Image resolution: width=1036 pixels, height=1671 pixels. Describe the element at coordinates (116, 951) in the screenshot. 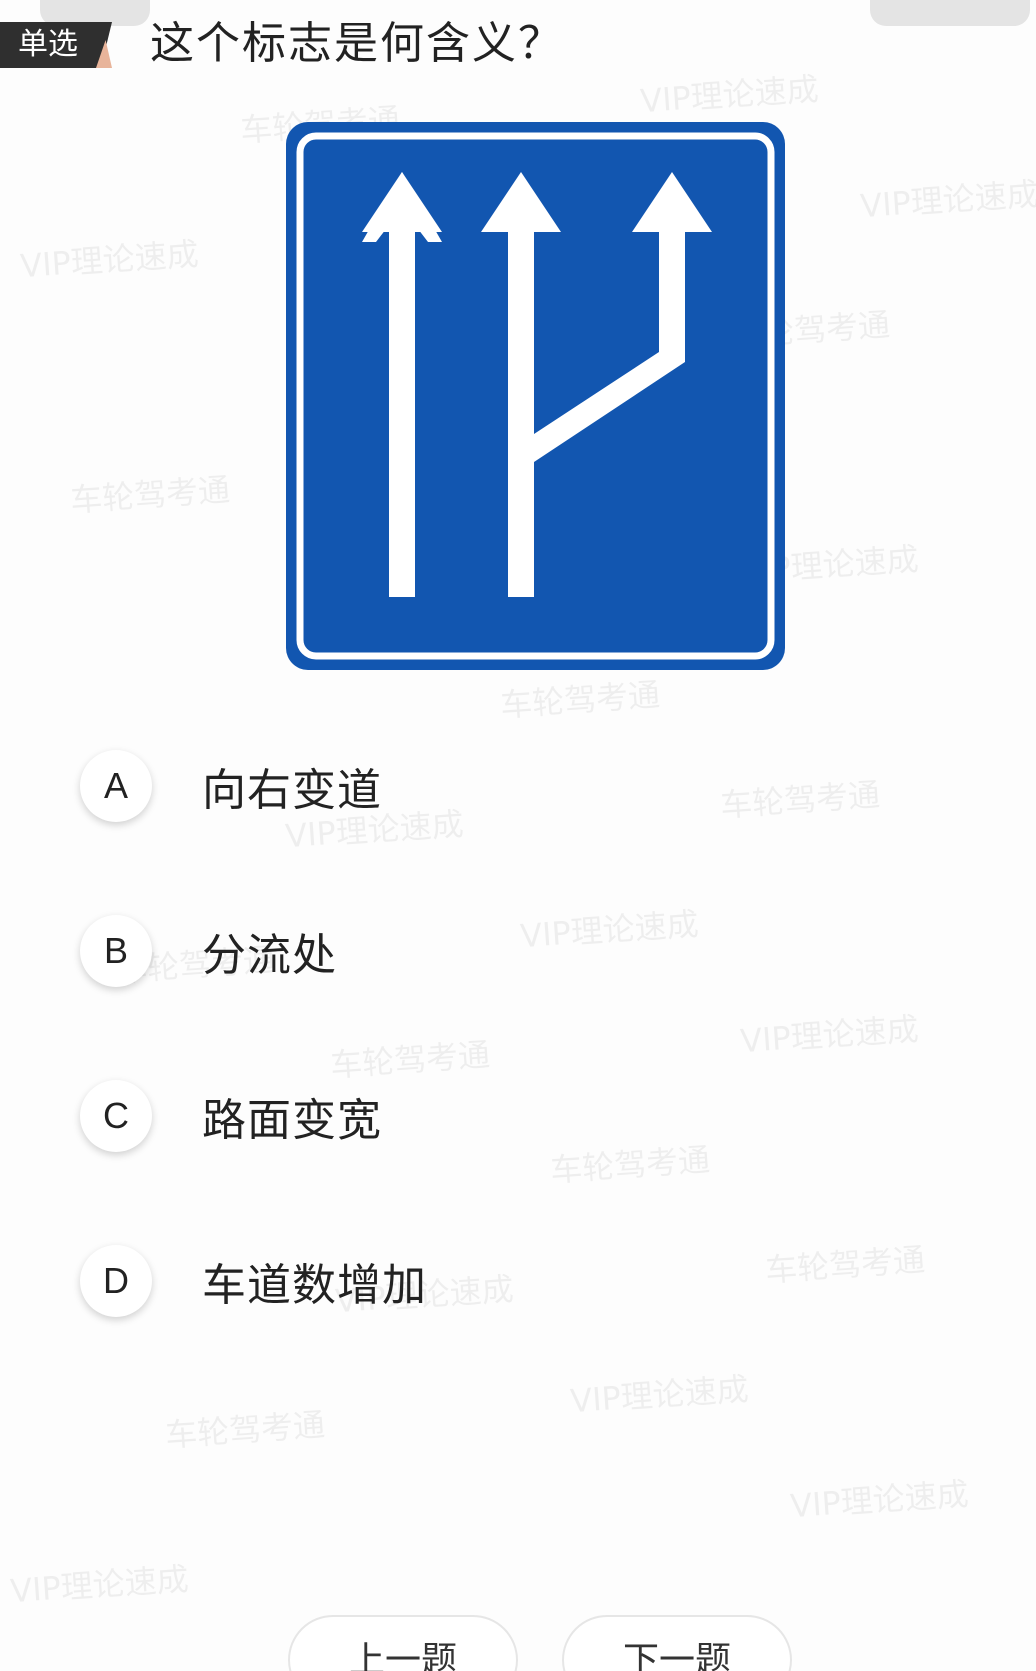

I see `option-letter: B` at that location.